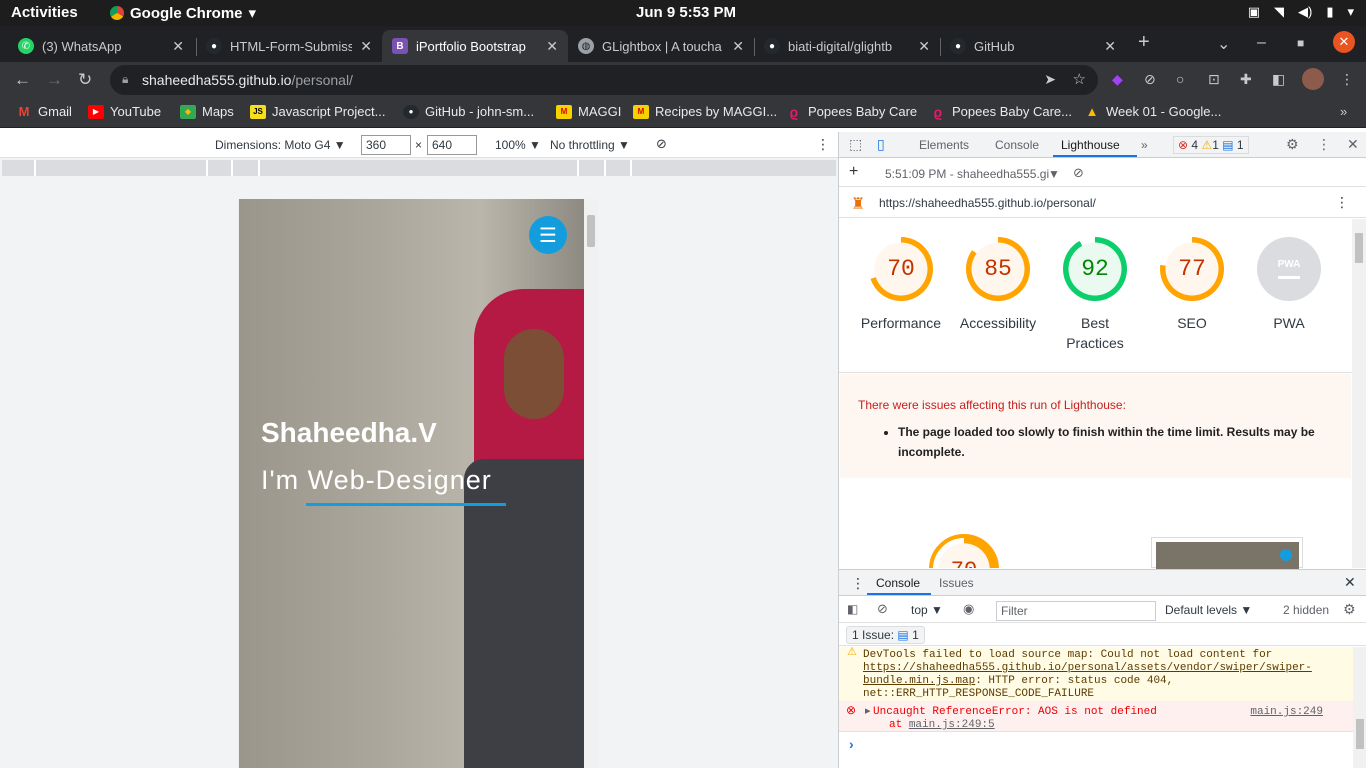 The height and width of the screenshot is (768, 1366). What do you see at coordinates (588, 111) in the screenshot?
I see `bookmark-maggi: M MAGGI` at bounding box center [588, 111].